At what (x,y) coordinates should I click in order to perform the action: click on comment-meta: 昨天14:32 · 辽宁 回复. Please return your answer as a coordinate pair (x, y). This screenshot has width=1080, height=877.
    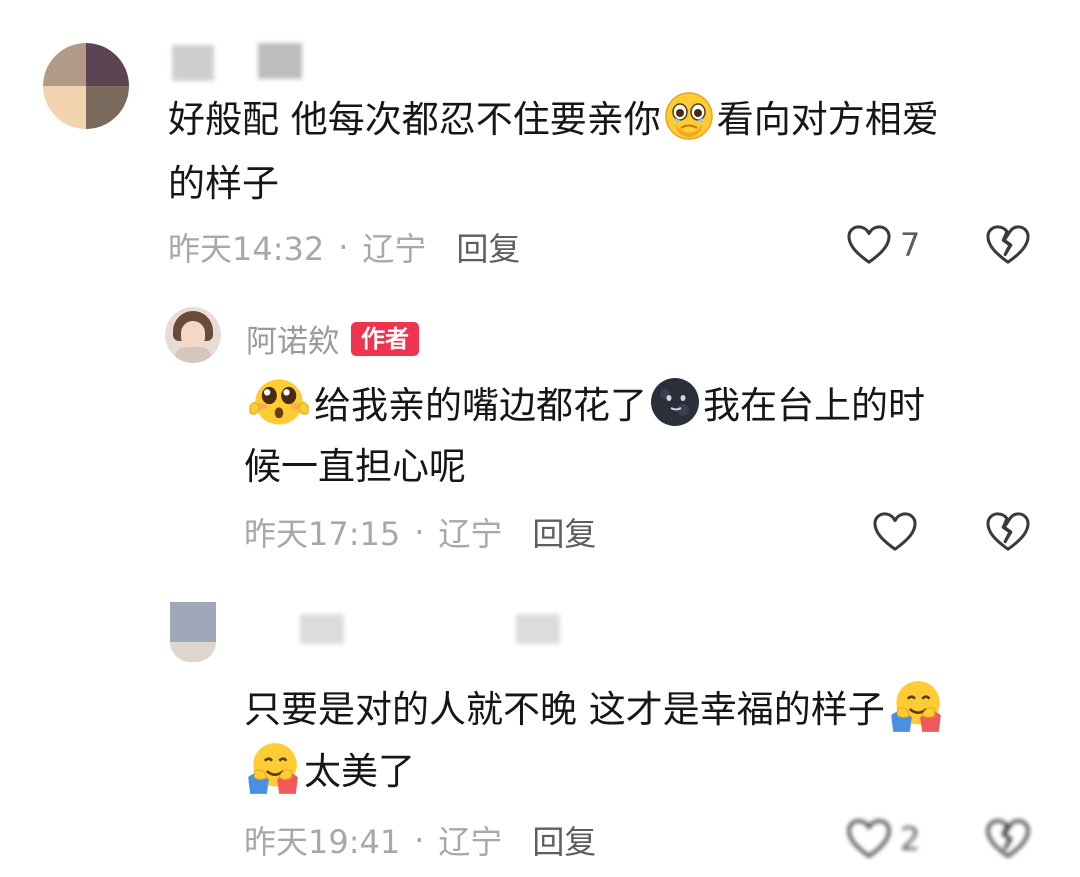
    Looking at the image, I should click on (344, 247).